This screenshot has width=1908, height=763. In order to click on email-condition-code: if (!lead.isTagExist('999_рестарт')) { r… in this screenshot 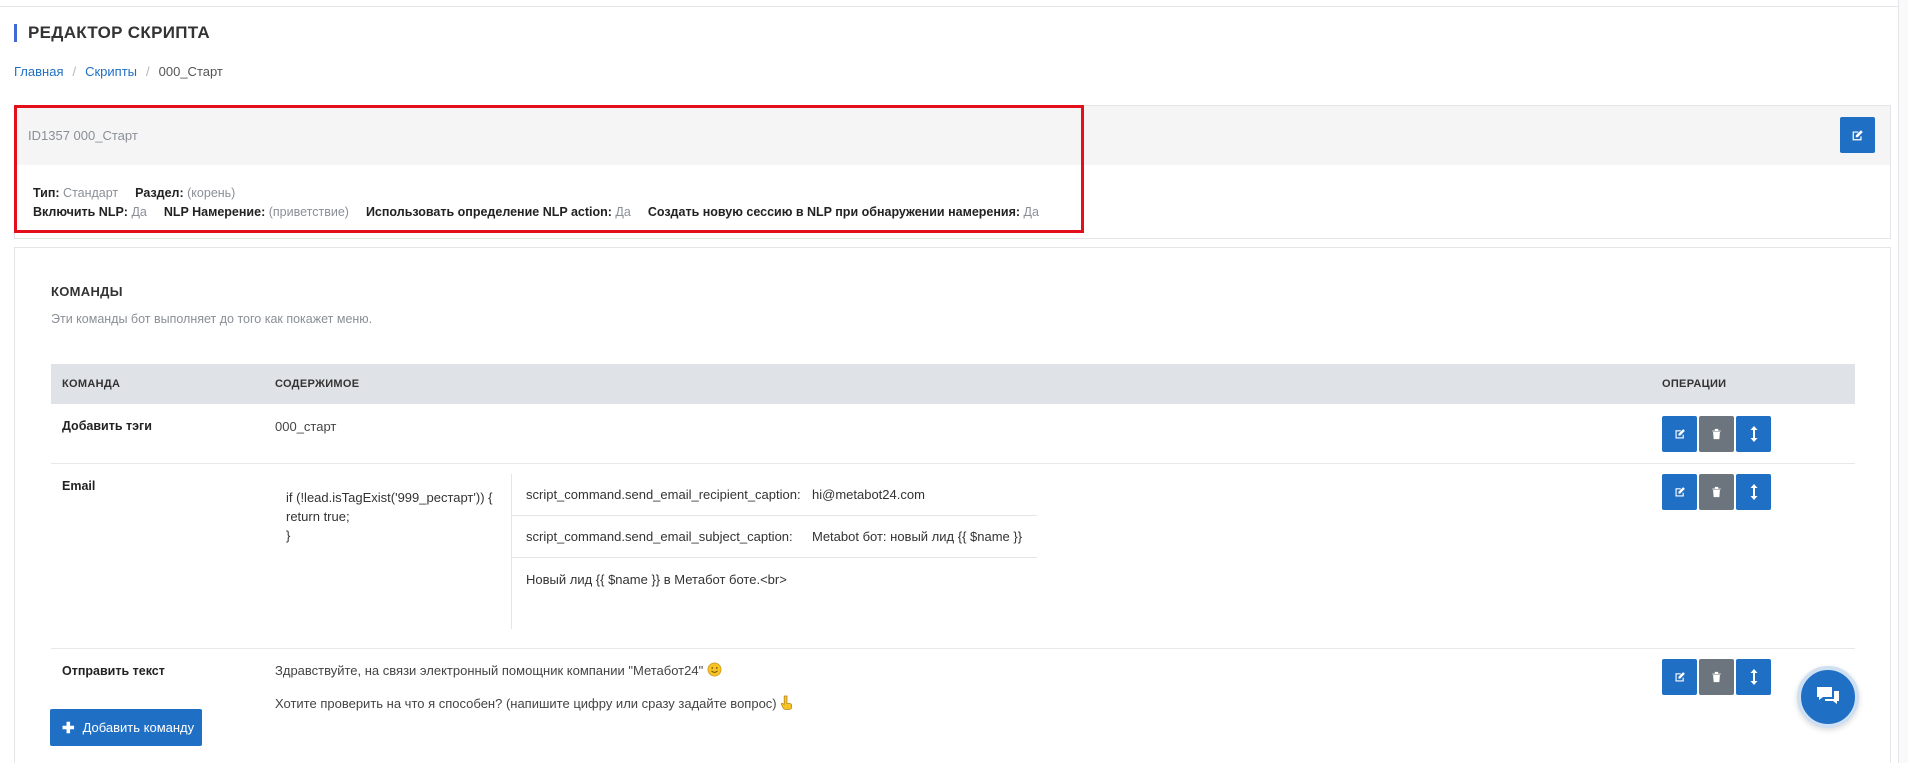, I will do `click(389, 516)`.